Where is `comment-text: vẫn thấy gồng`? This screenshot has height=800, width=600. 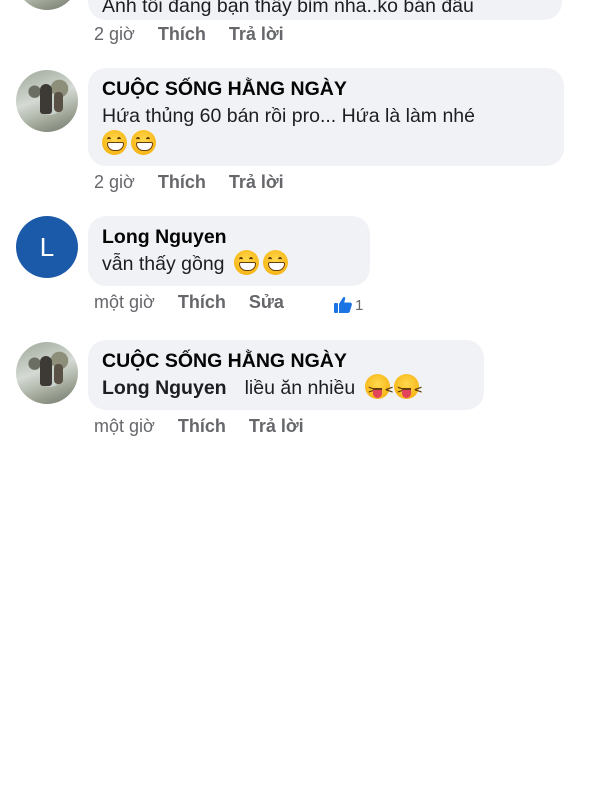 comment-text: vẫn thấy gồng is located at coordinates (163, 264).